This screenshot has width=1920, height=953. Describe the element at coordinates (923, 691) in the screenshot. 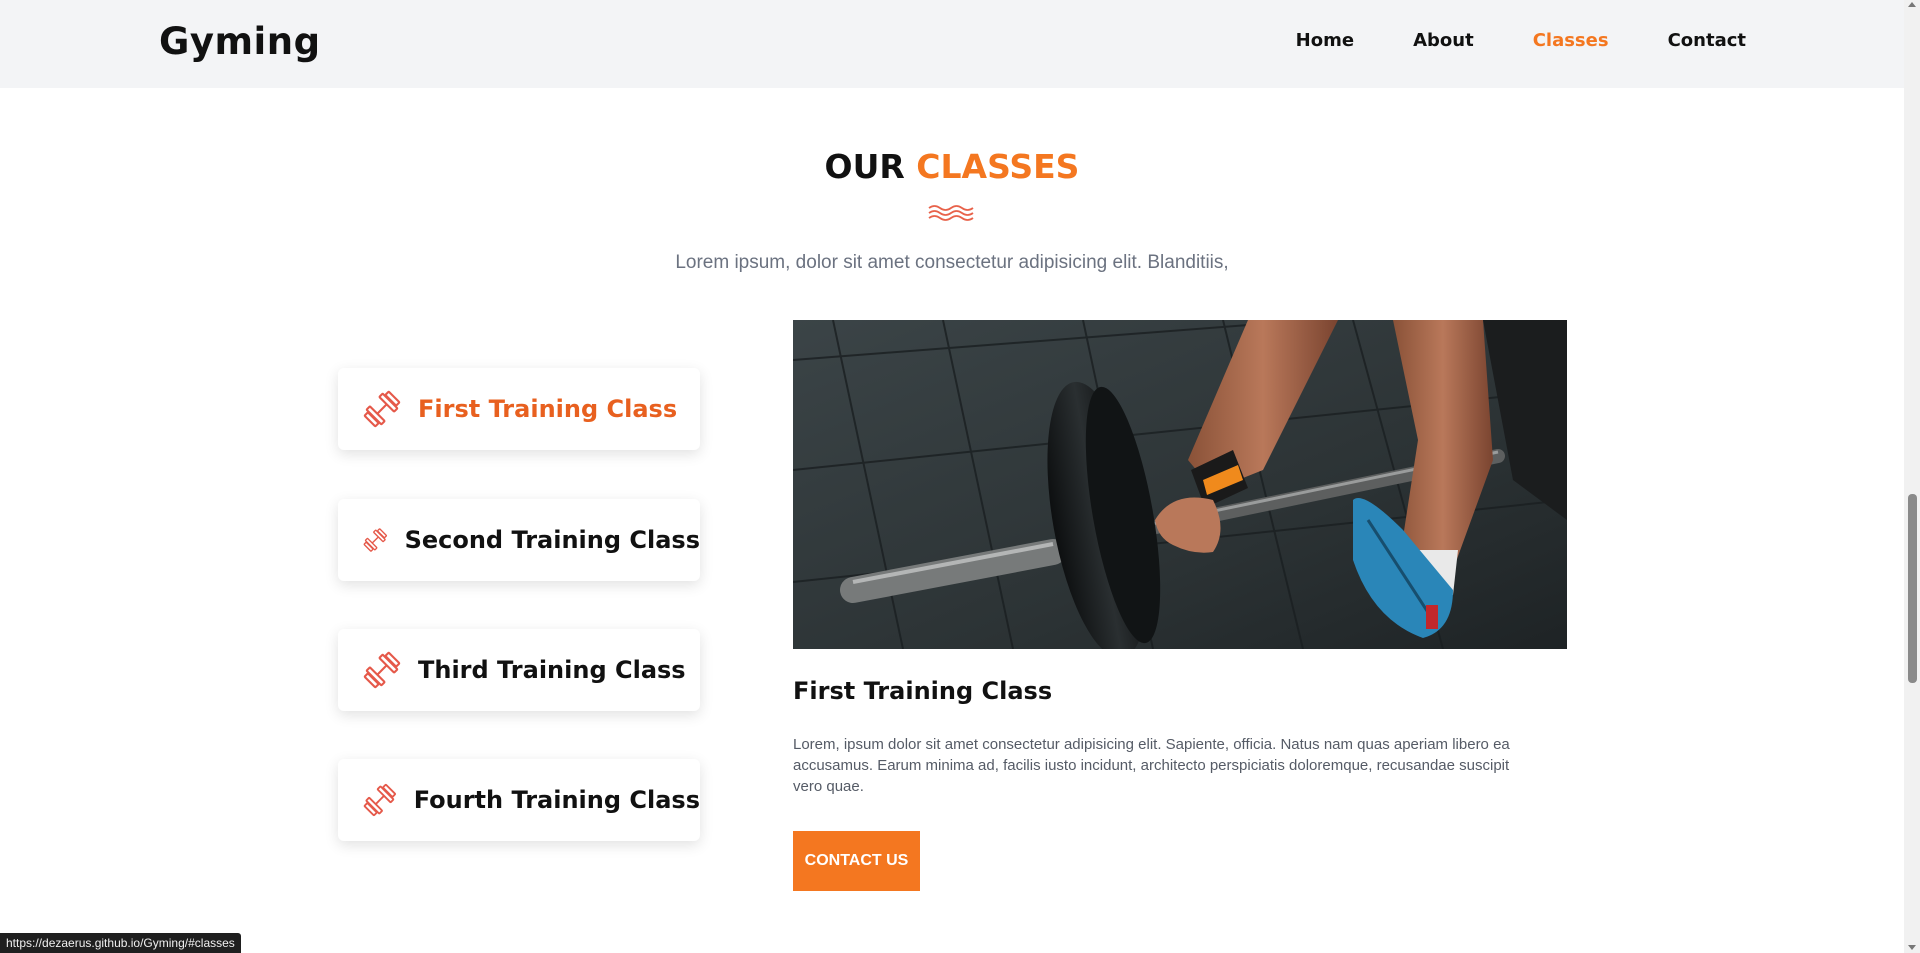

I see `detail-title: First Training Class` at that location.